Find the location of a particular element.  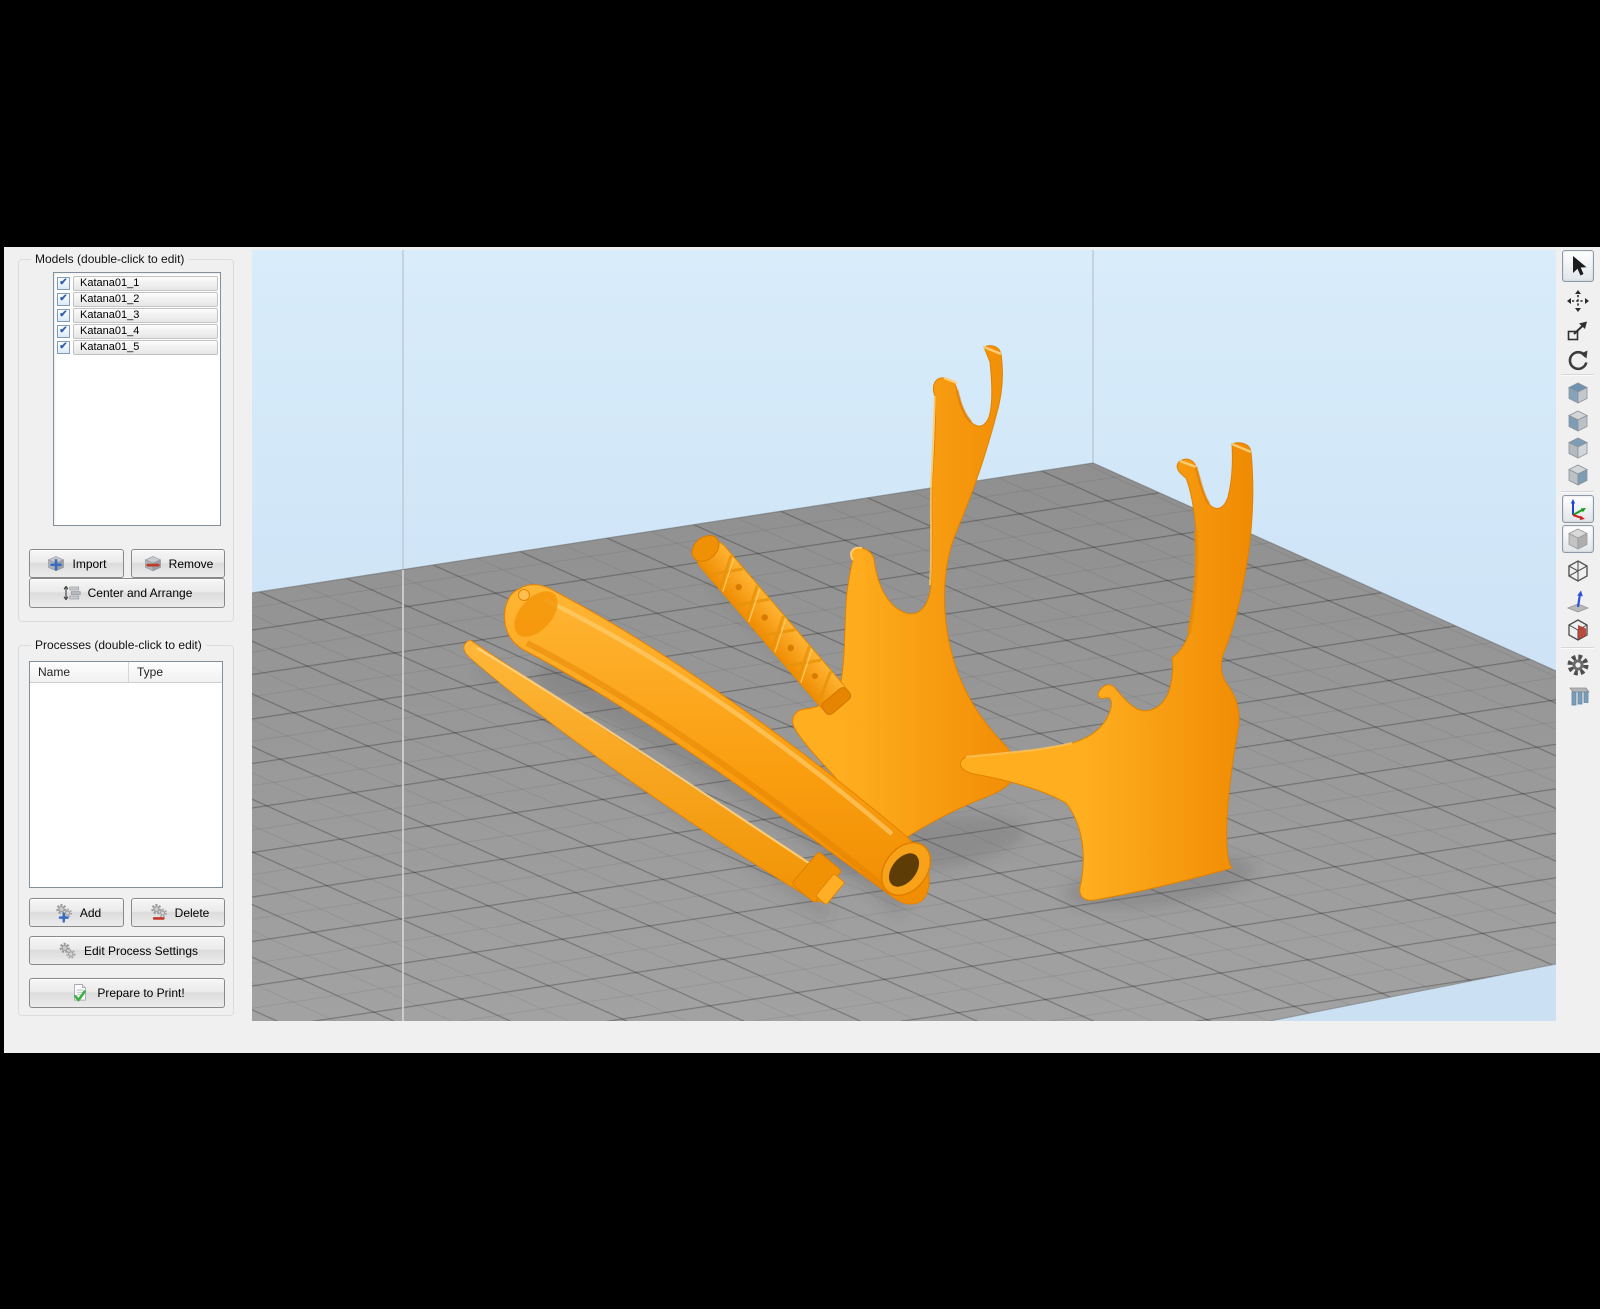

view-cube-side-icon is located at coordinates (1578, 475).